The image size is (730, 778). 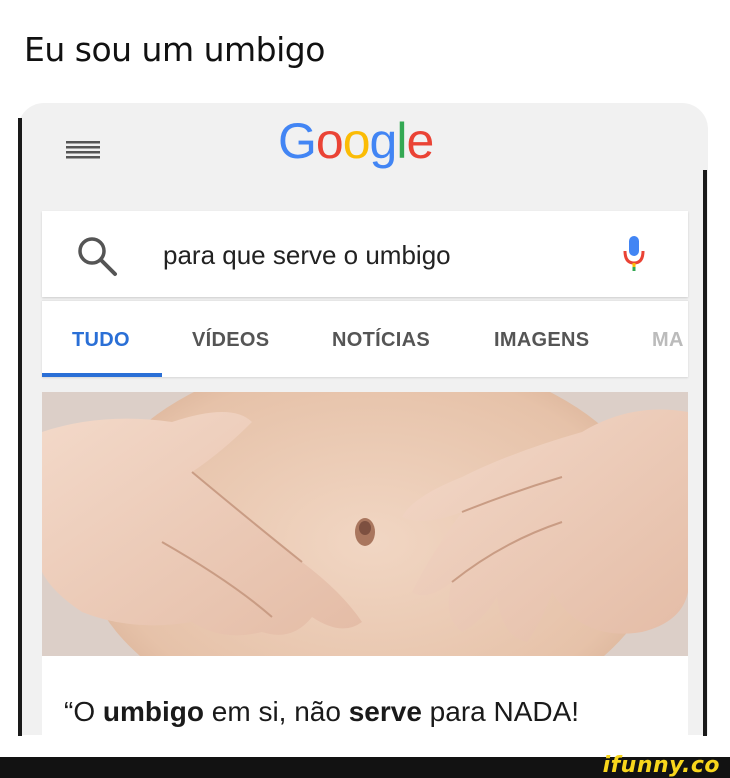 What do you see at coordinates (541, 340) in the screenshot?
I see `tab-imagens: IMAGENS` at bounding box center [541, 340].